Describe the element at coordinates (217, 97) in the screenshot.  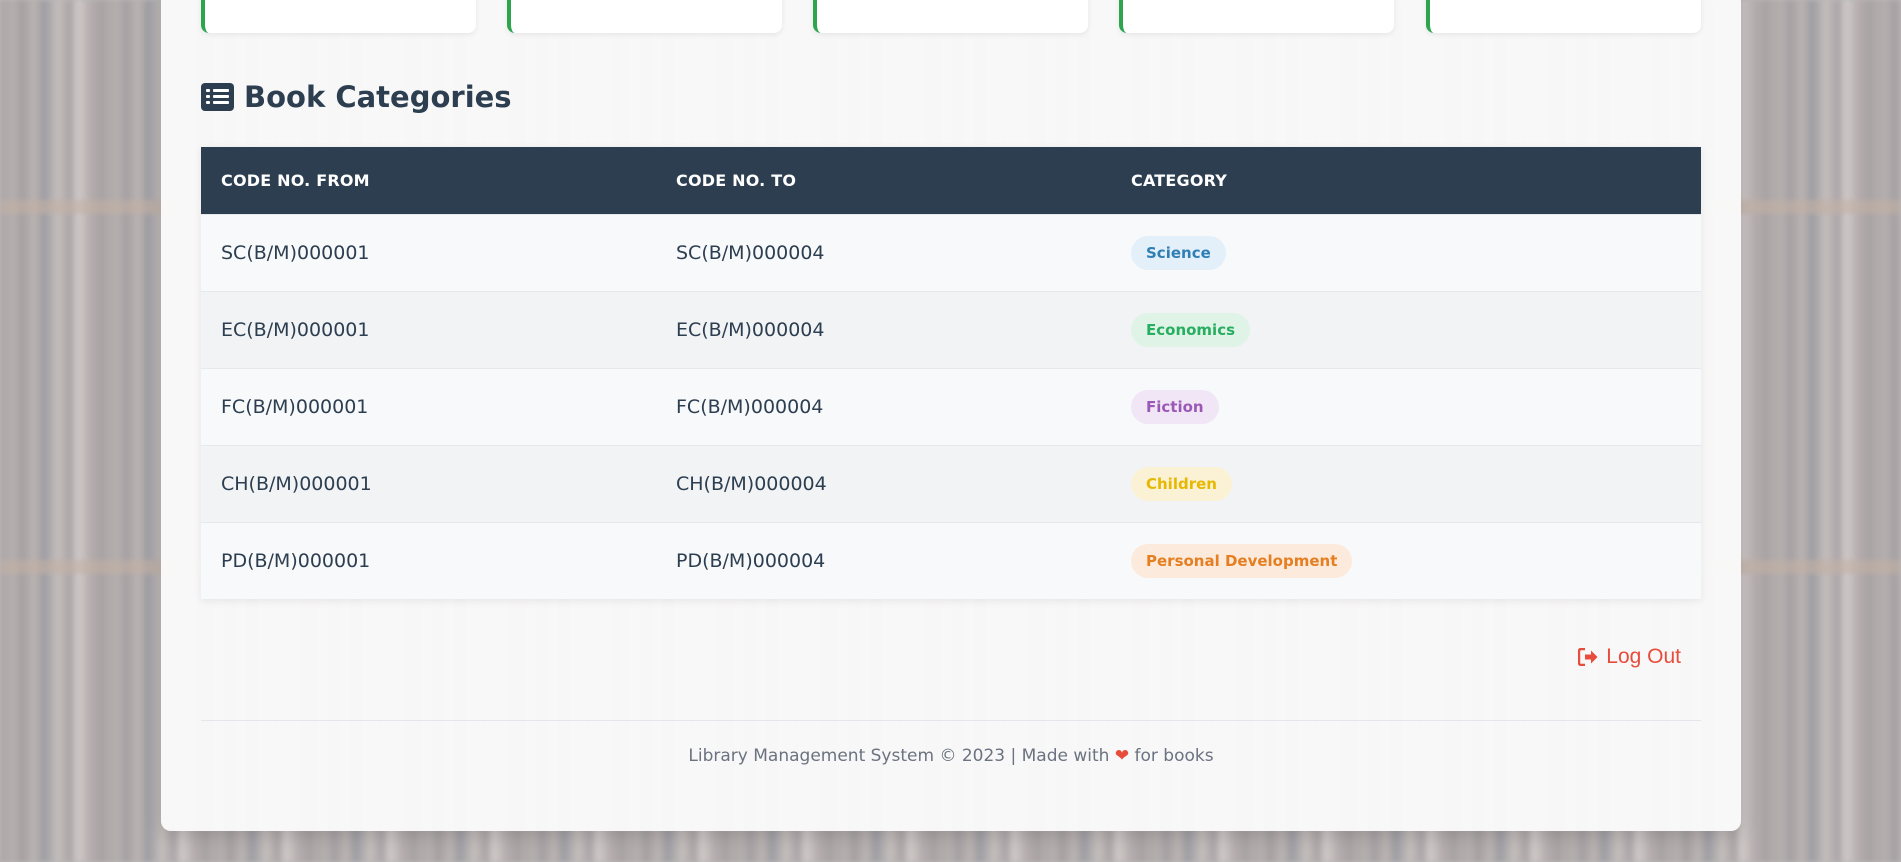
I see `list-icon` at that location.